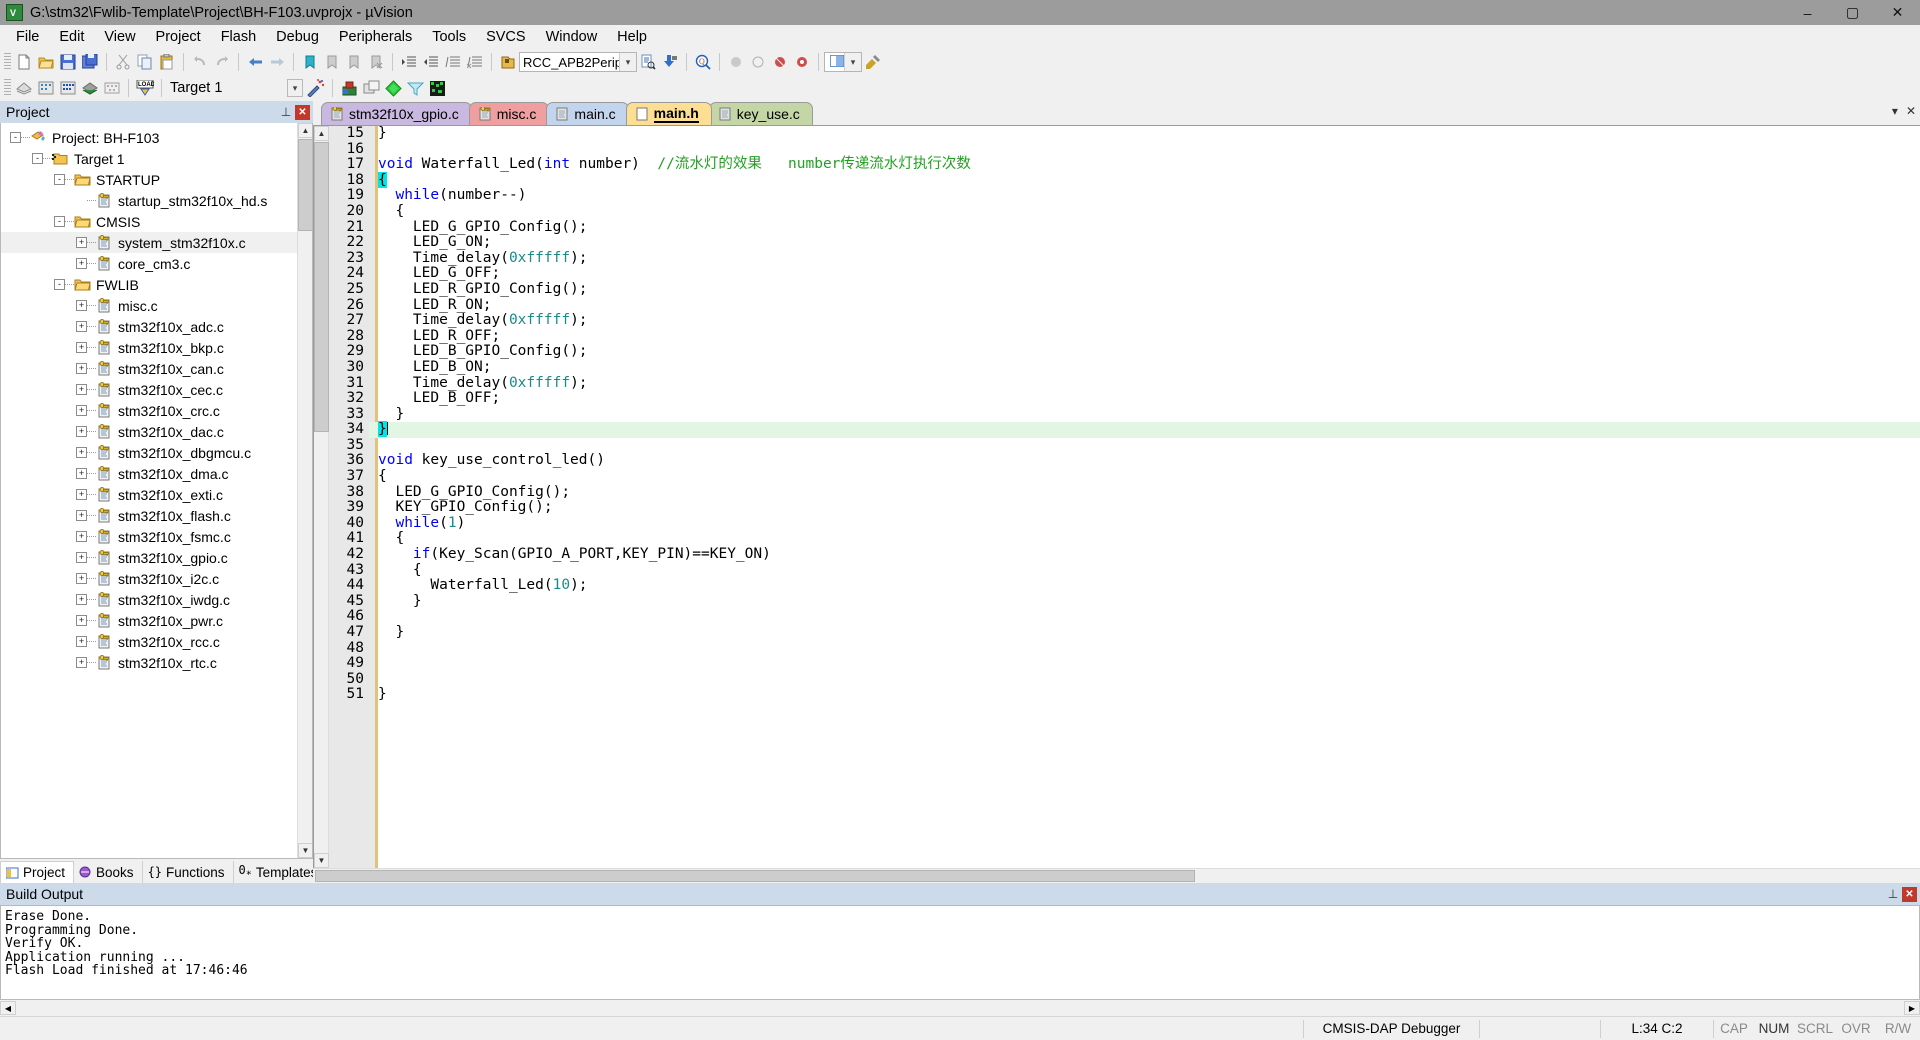 Image resolution: width=1920 pixels, height=1040 pixels. I want to click on navigate-back-icon, so click(255, 62).